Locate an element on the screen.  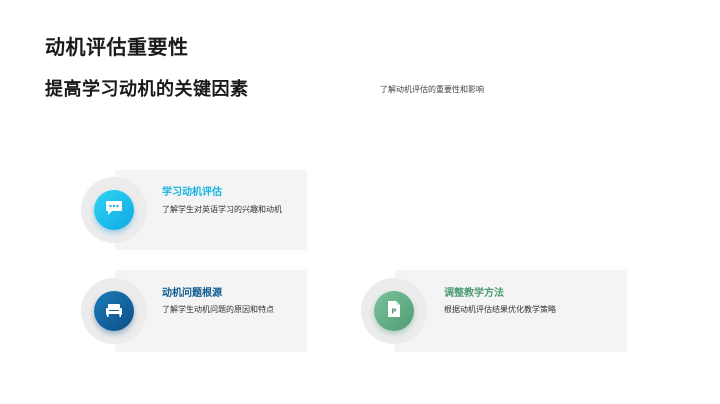
slide-title: 动机评估重要性 is located at coordinates (117, 47).